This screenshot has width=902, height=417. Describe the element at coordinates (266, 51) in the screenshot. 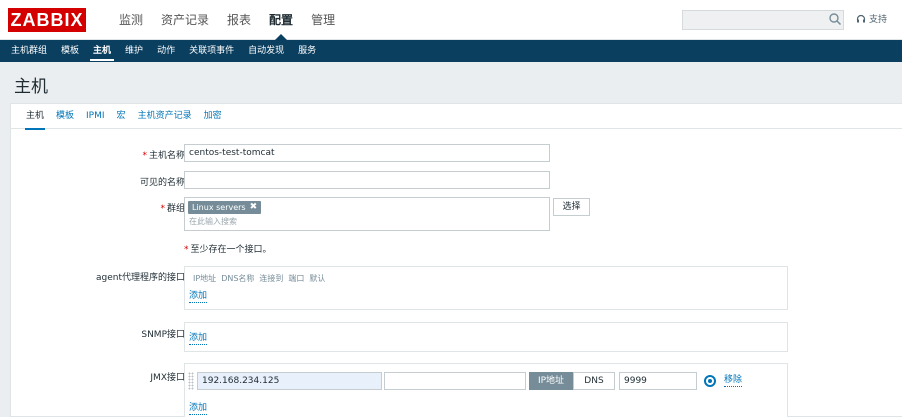

I see `submenu-item-discovery: 自动发现` at that location.